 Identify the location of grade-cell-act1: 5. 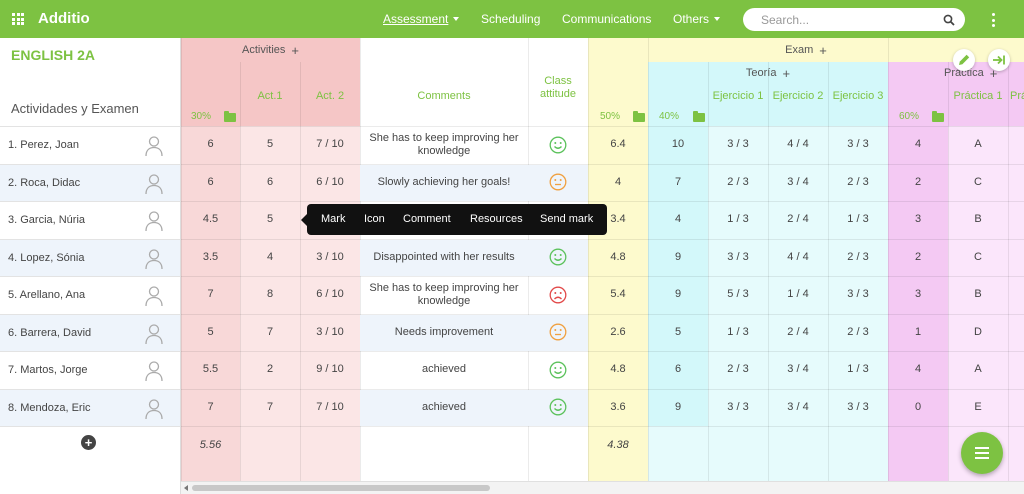
(270, 220).